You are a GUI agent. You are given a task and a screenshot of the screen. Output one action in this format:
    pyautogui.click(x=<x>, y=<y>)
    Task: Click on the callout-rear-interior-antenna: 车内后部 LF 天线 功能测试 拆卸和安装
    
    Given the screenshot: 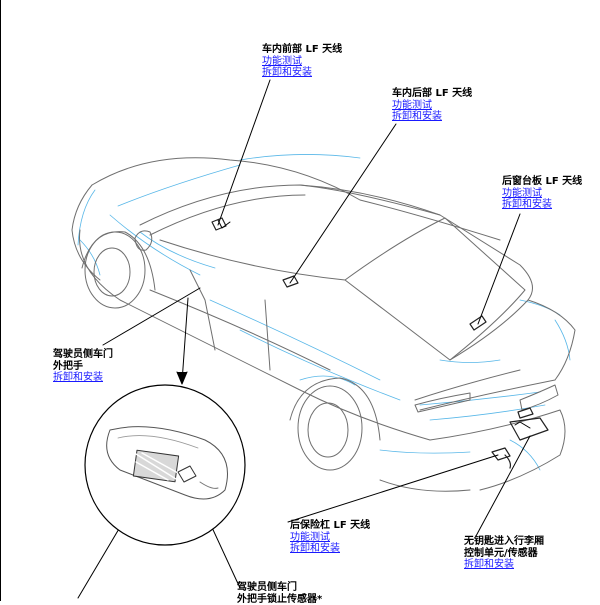 What is the action you would take?
    pyautogui.click(x=432, y=105)
    